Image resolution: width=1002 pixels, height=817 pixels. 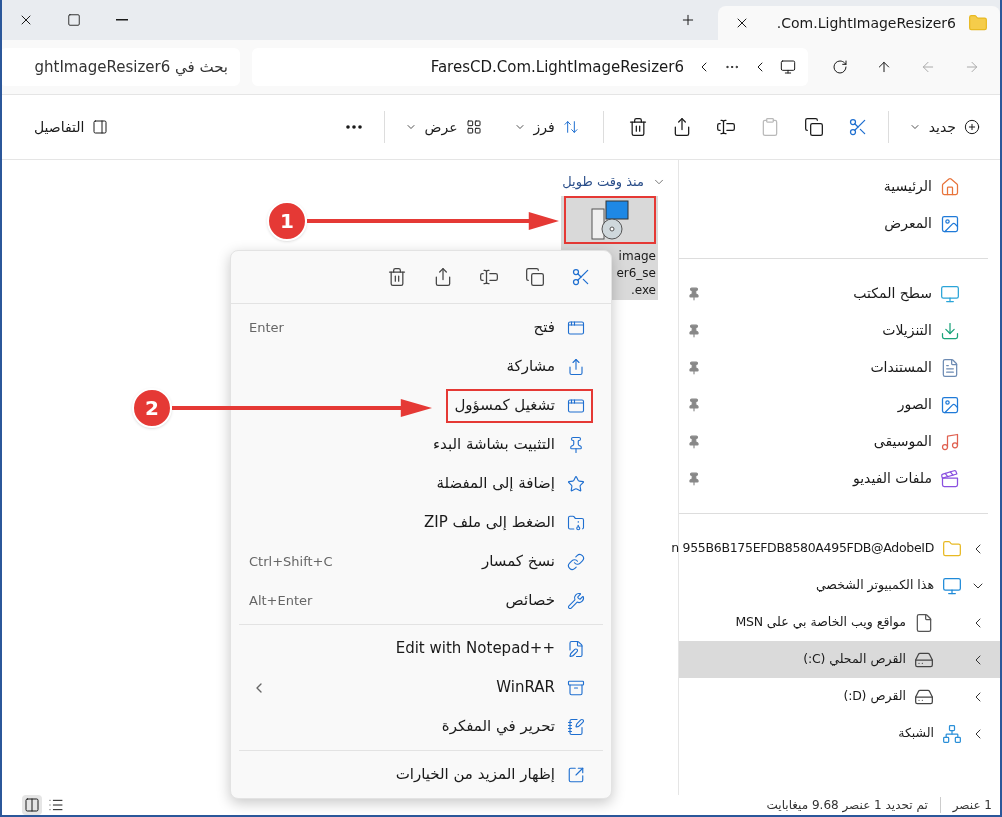 What do you see at coordinates (840, 67) in the screenshot?
I see `refresh-icon` at bounding box center [840, 67].